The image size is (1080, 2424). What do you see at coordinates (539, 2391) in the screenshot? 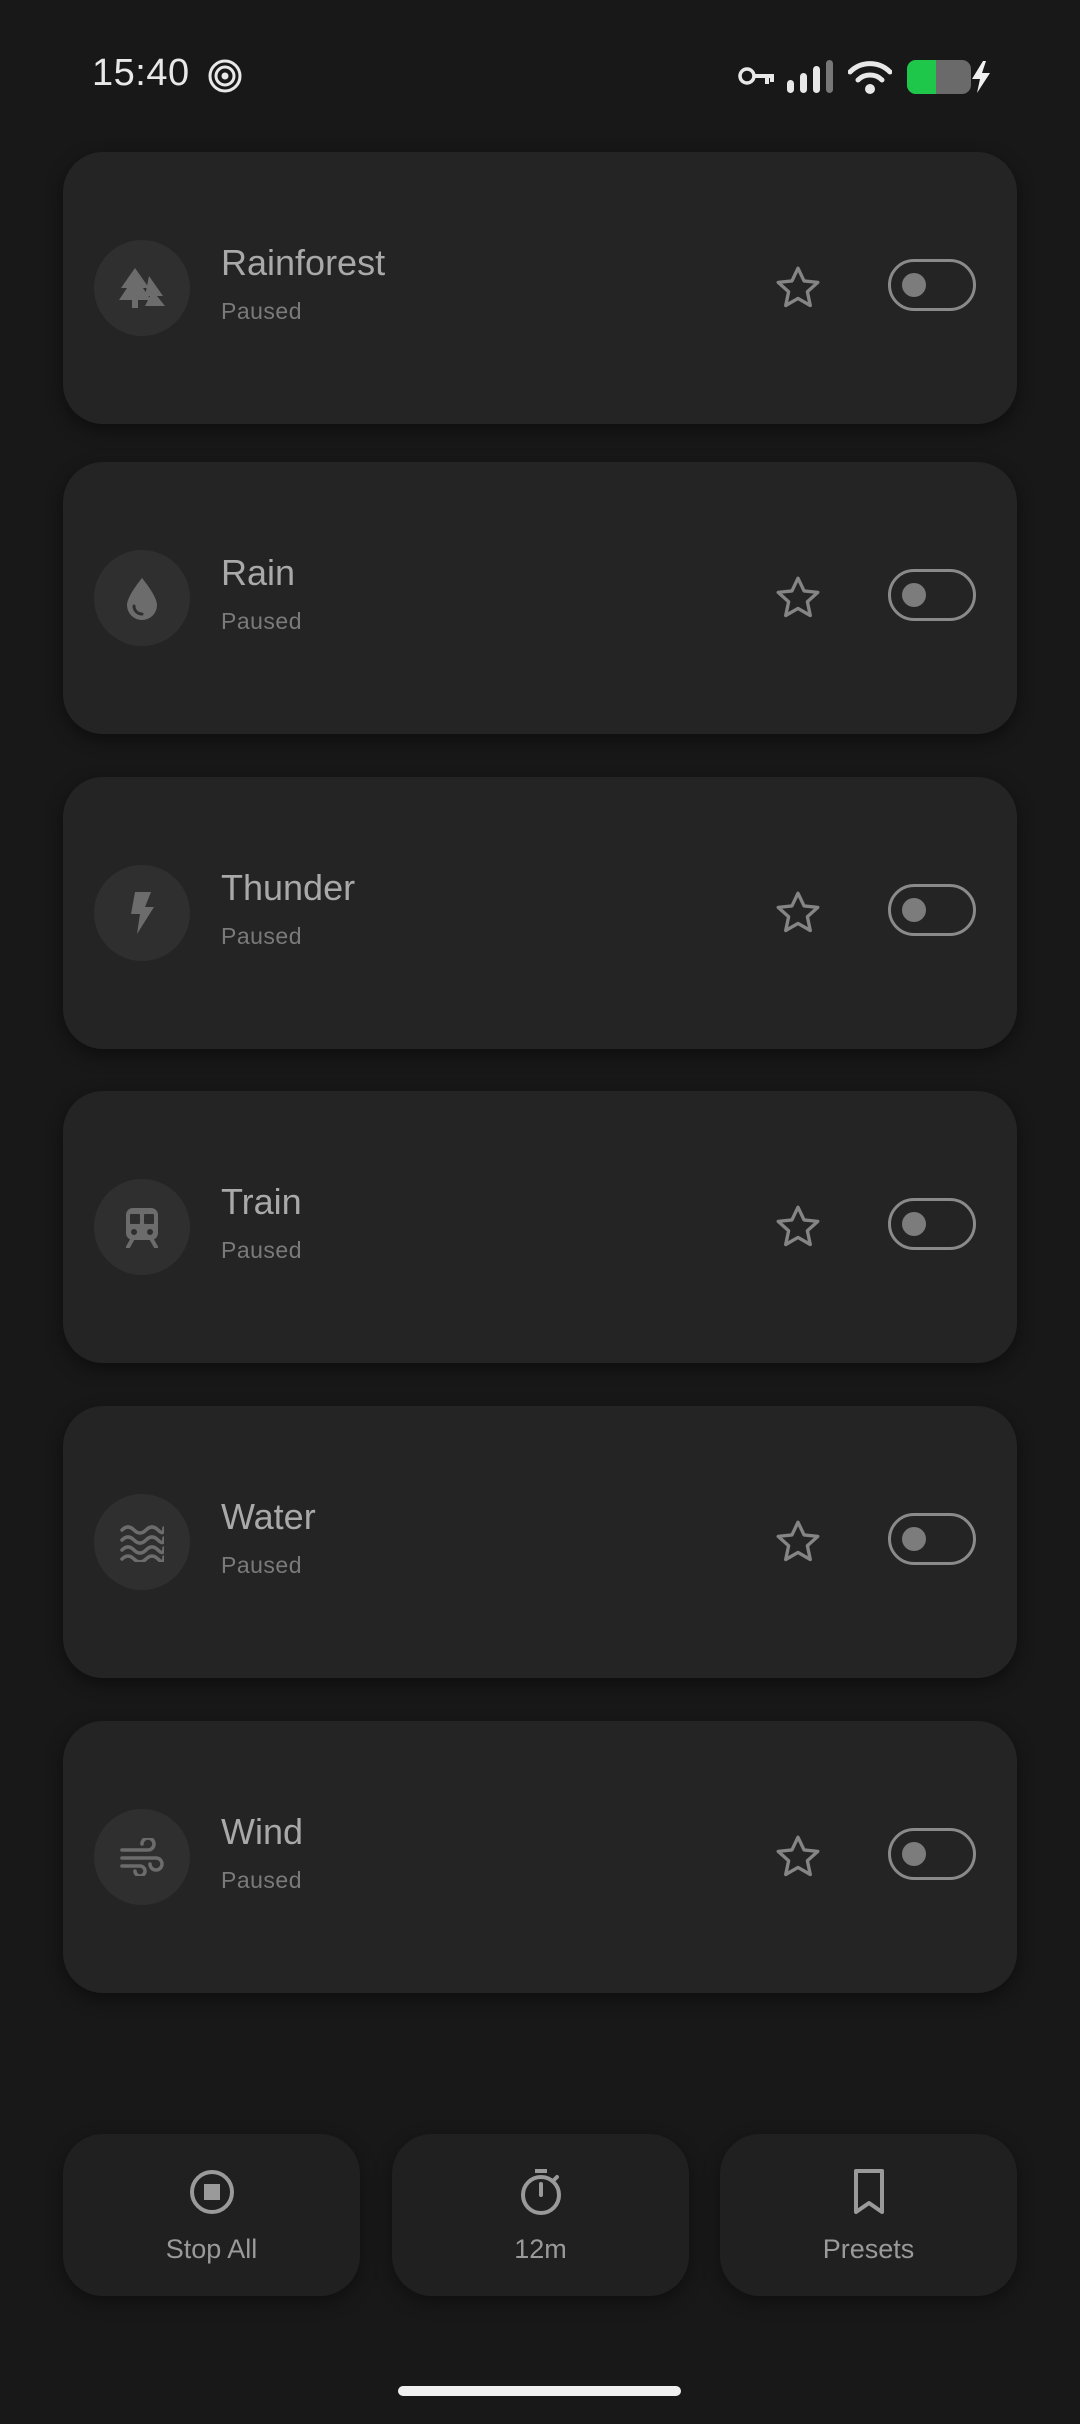
I see `home-indicator` at bounding box center [539, 2391].